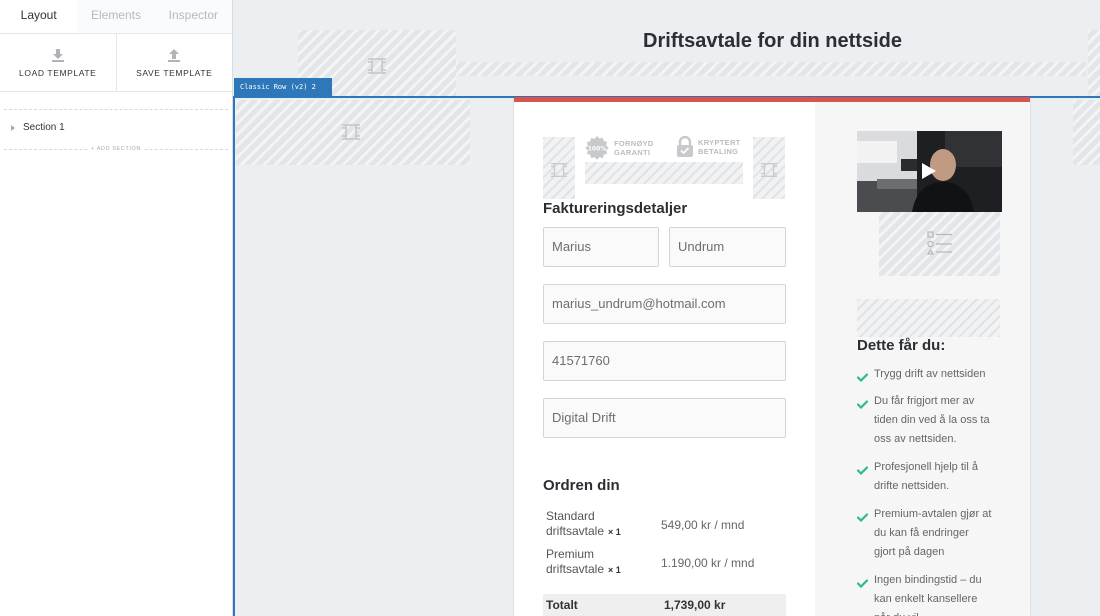 The height and width of the screenshot is (616, 1100). What do you see at coordinates (664, 418) in the screenshot?
I see `company-field: Digital Drift` at bounding box center [664, 418].